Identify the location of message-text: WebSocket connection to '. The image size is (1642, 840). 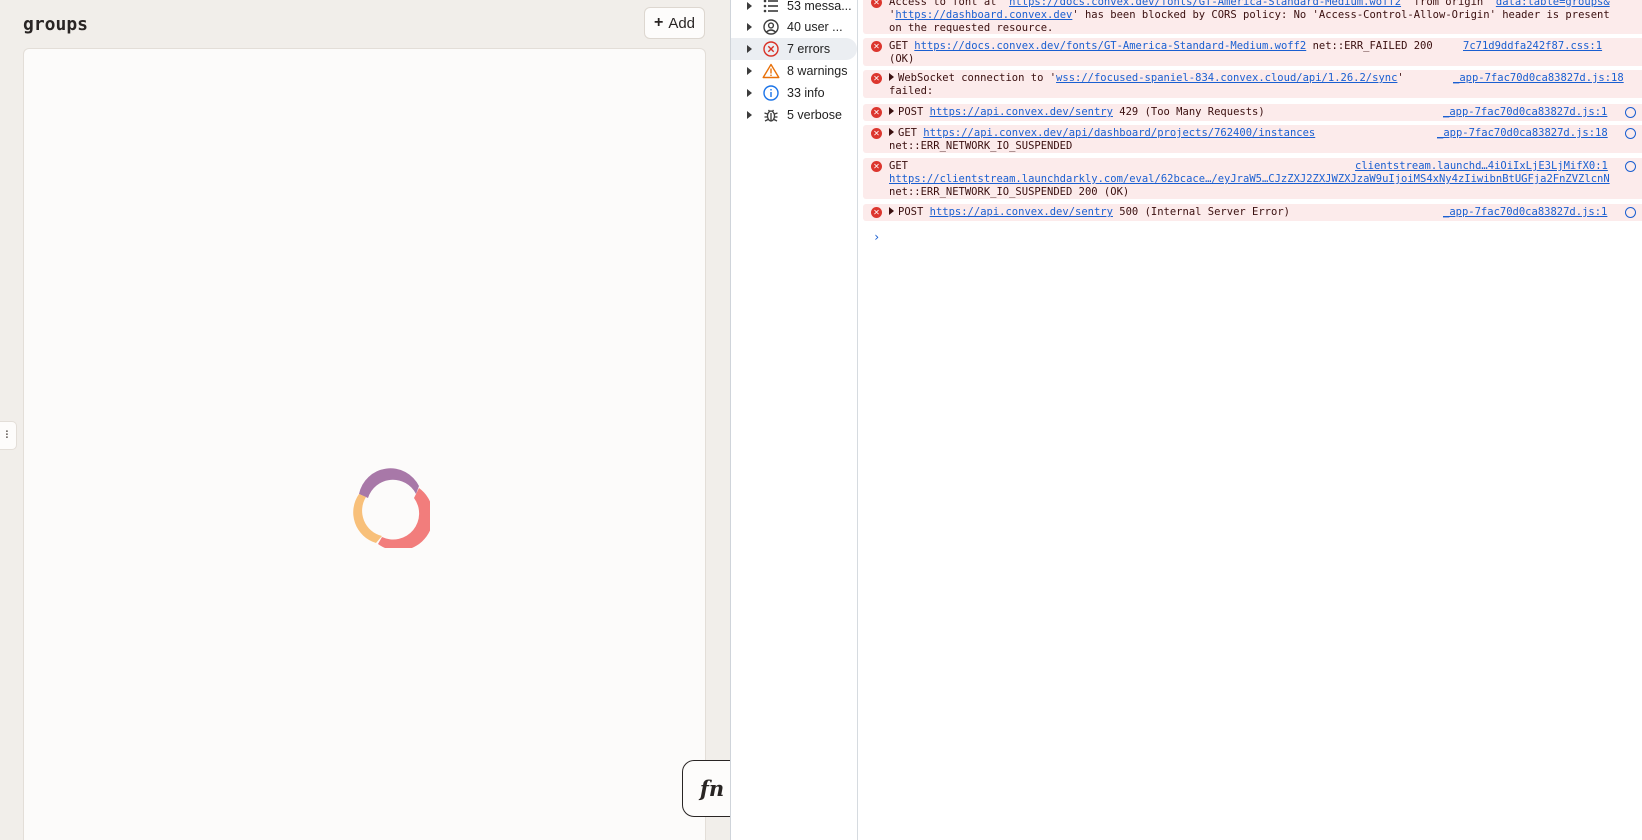
(977, 78).